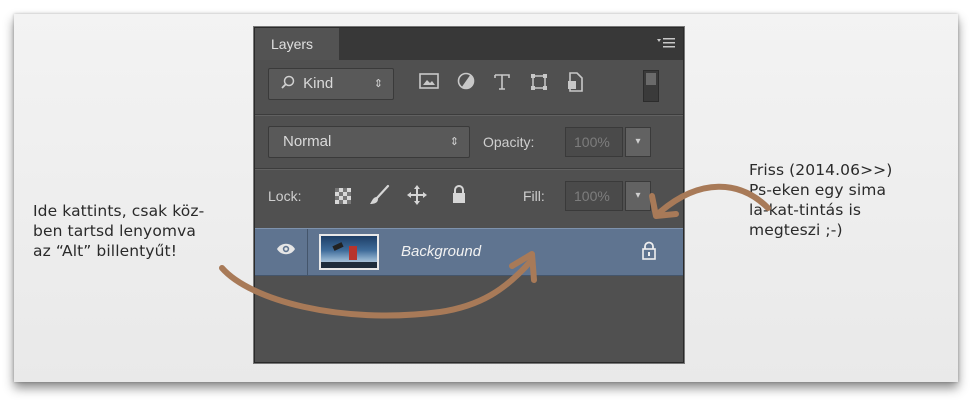  What do you see at coordinates (714, 199) in the screenshot?
I see `right-annotation-arrow` at bounding box center [714, 199].